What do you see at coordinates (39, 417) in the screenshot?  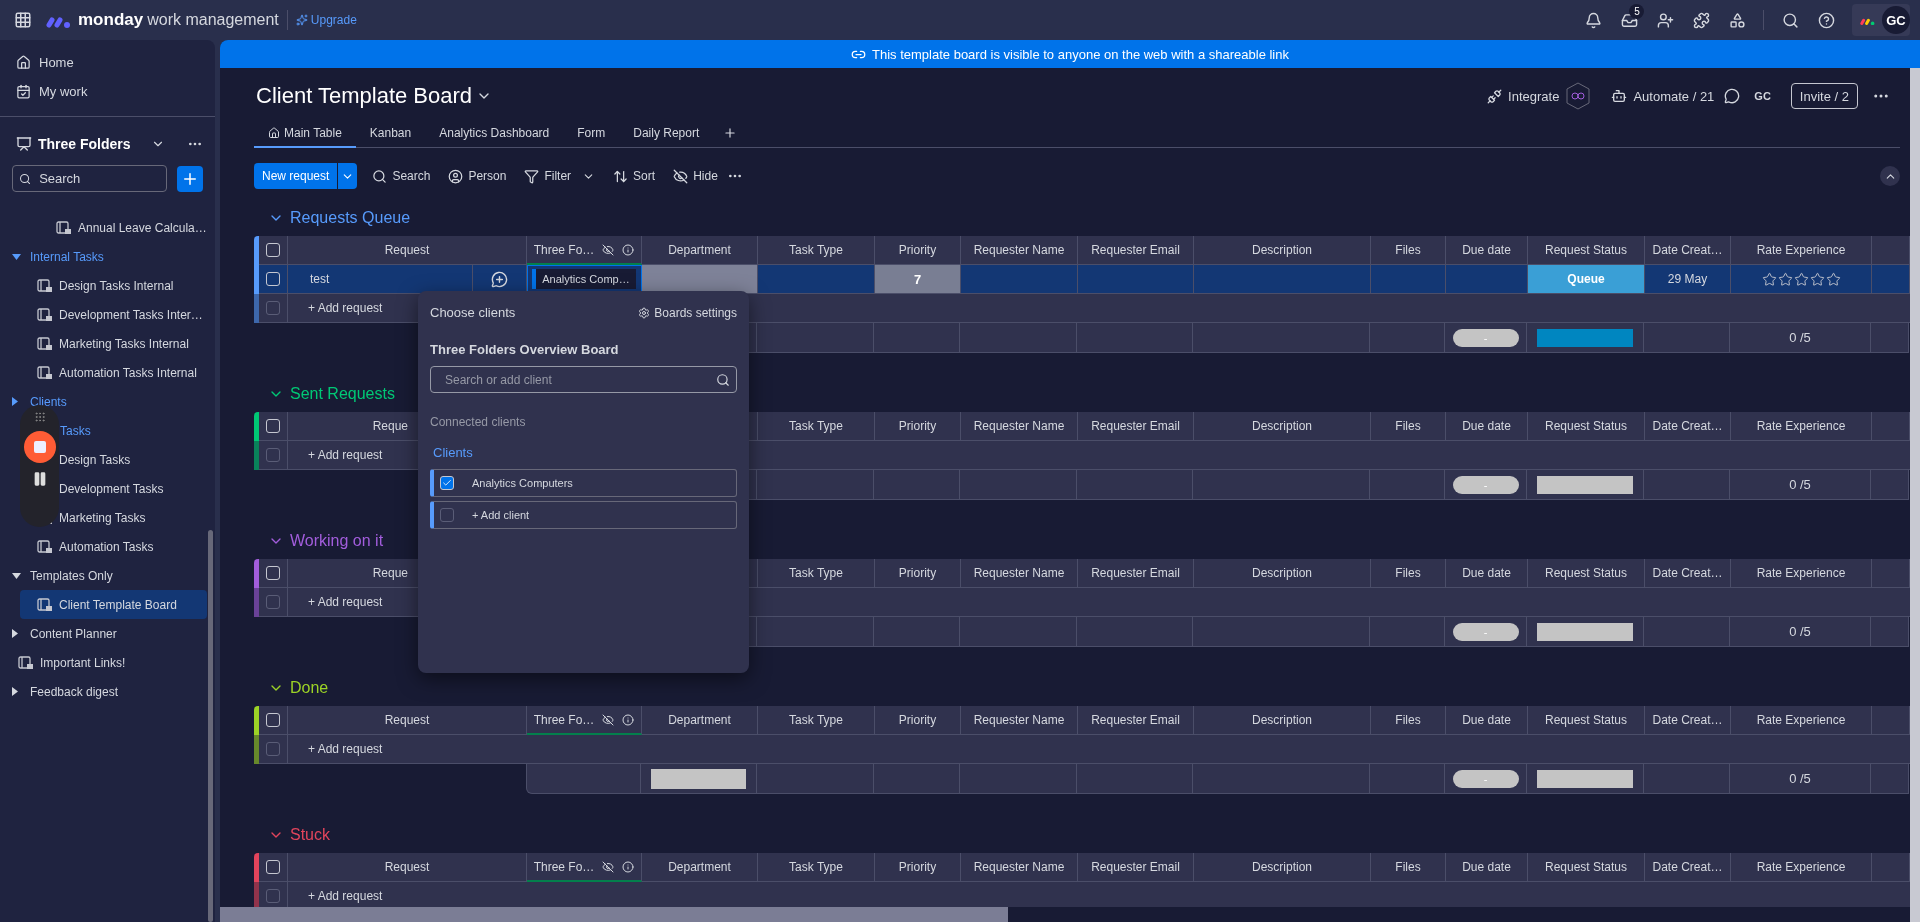 I see `drag-handle-icon` at bounding box center [39, 417].